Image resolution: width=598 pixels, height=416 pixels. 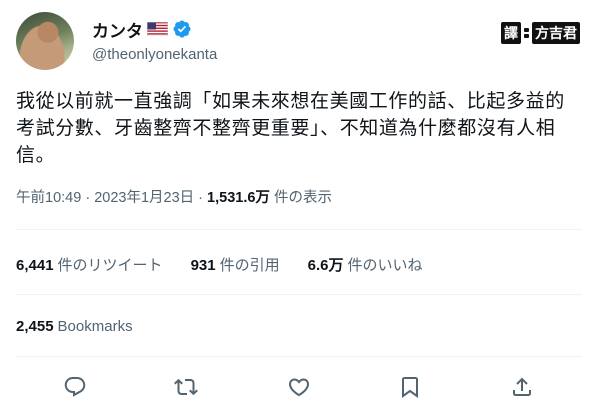 I want to click on bookmarks-label: Bookmarks, so click(x=95, y=326).